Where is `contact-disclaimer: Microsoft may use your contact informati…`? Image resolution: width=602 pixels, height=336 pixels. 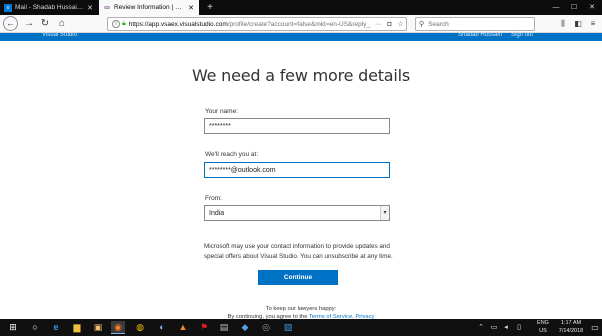
contact-disclaimer: Microsoft may use your contact informati… is located at coordinates (298, 251).